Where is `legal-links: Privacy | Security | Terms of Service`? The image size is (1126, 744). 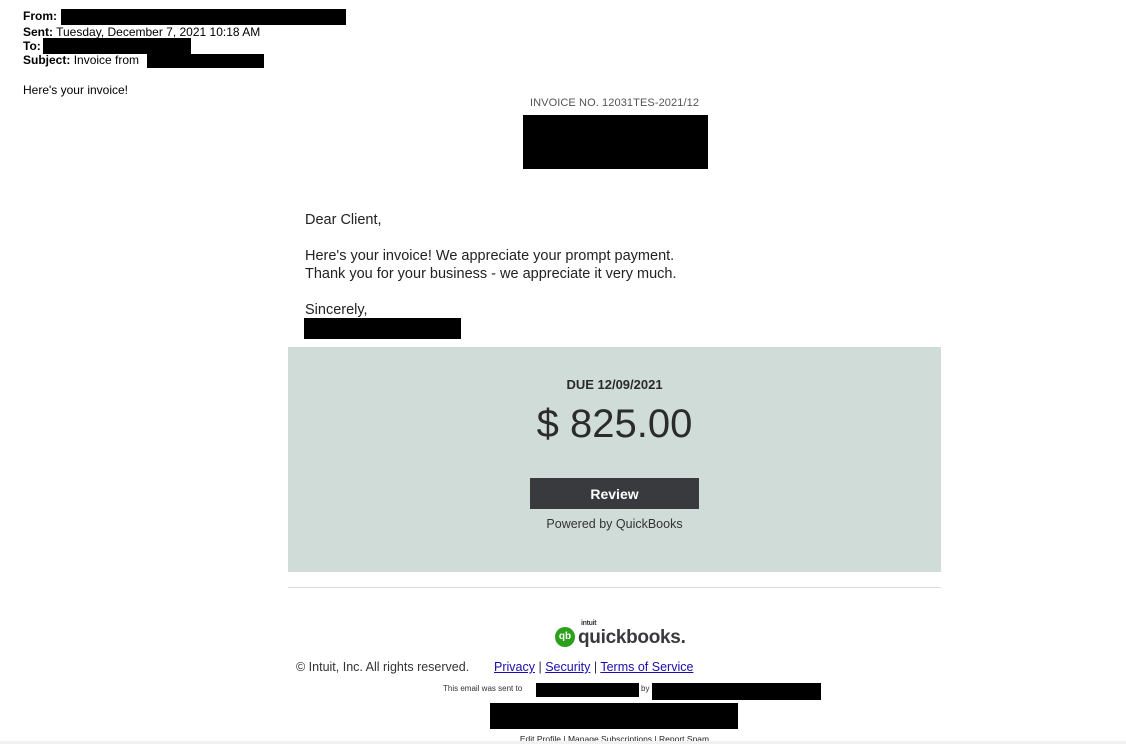 legal-links: Privacy | Security | Terms of Service is located at coordinates (593, 667).